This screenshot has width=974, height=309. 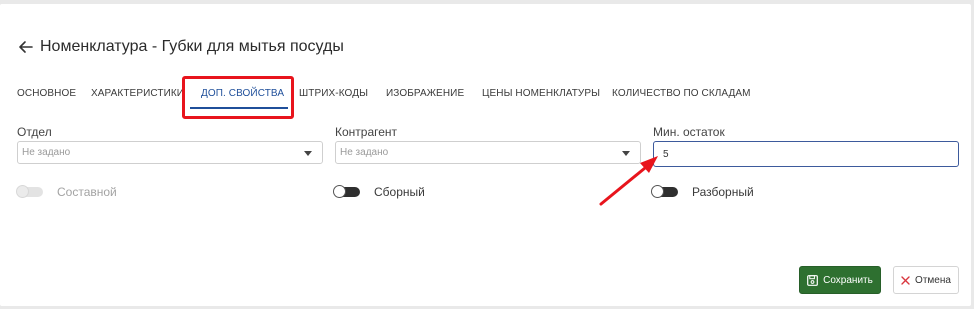 I want to click on floppy-disk-icon, so click(x=813, y=280).